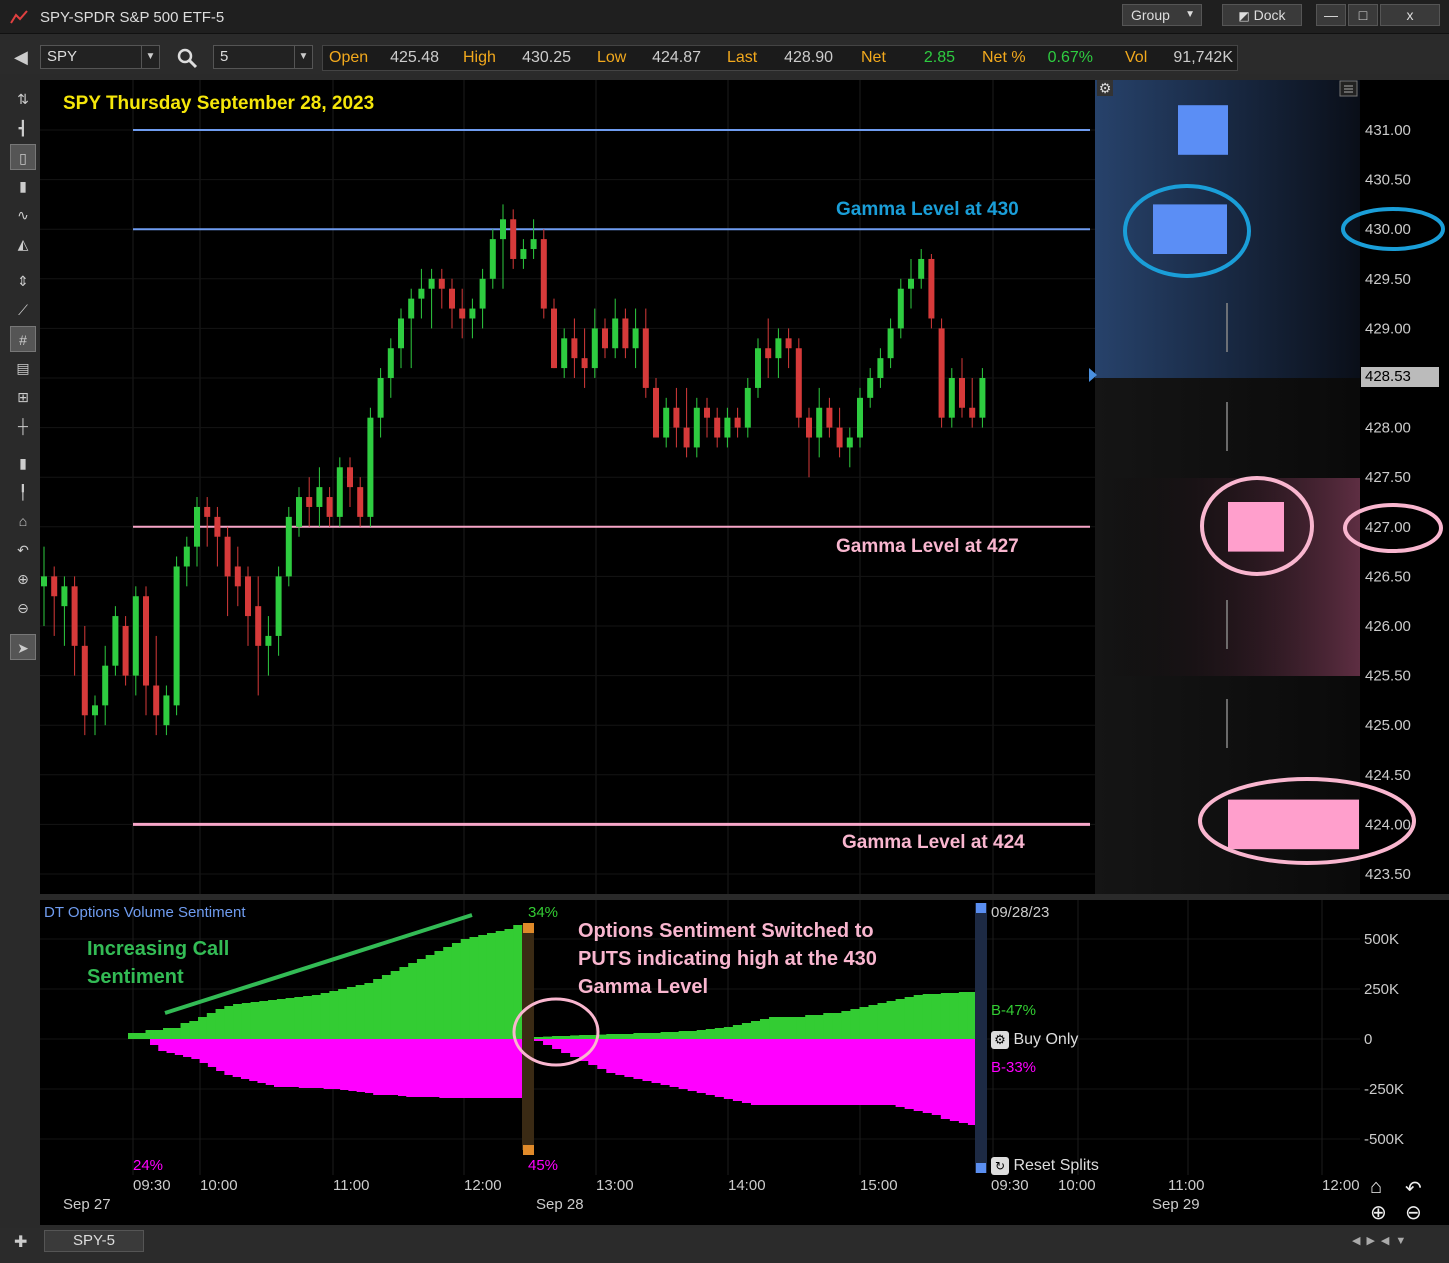 The image size is (1449, 1263). What do you see at coordinates (1381, 989) in the screenshot?
I see `sentiment-tick-label: 250K` at bounding box center [1381, 989].